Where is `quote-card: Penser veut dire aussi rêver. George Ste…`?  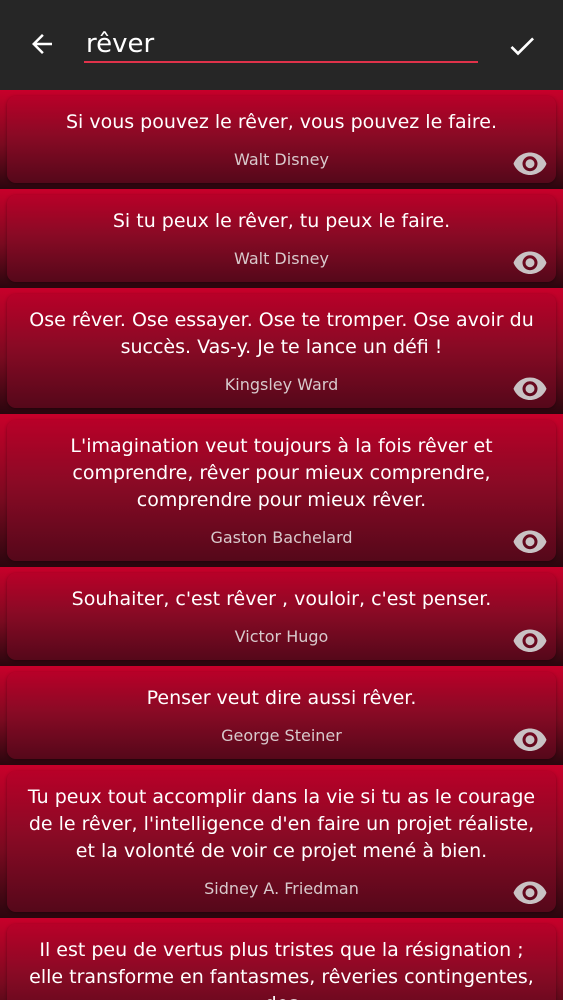 quote-card: Penser veut dire aussi rêver. George Ste… is located at coordinates (281, 715).